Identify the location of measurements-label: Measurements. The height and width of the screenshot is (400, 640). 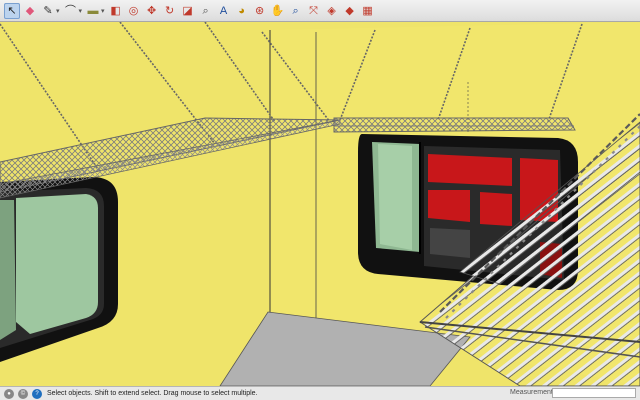
(533, 392).